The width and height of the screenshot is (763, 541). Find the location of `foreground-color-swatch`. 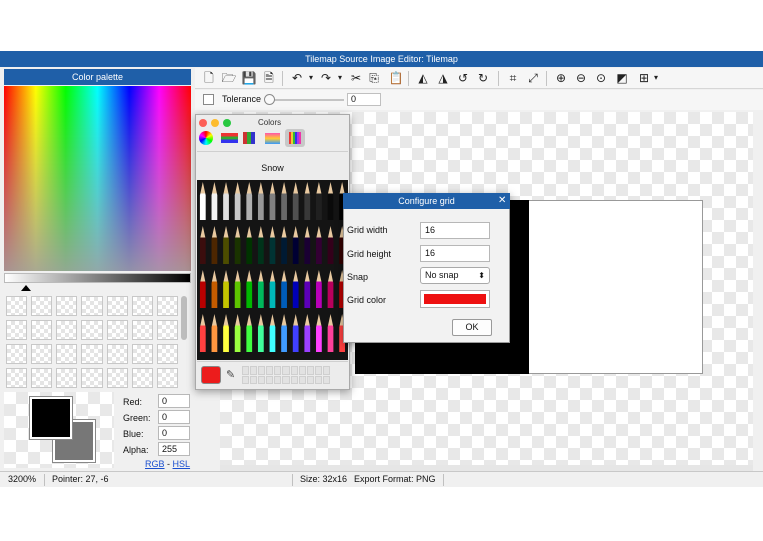

foreground-color-swatch is located at coordinates (51, 418).